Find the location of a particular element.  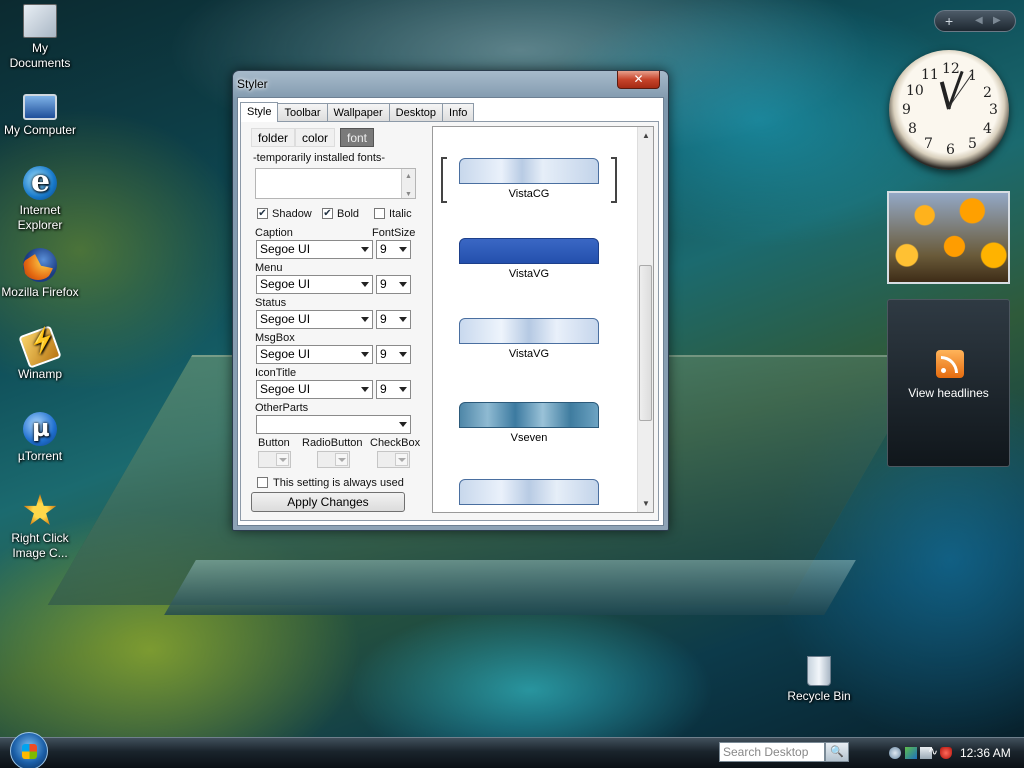

tab-toolbar: Toolbar is located at coordinates (302, 112).